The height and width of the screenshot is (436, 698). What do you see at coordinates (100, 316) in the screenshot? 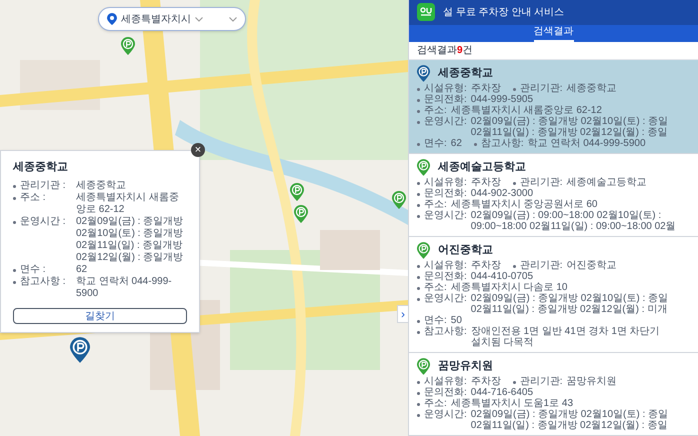
I see `directions-button: 길찾기` at bounding box center [100, 316].